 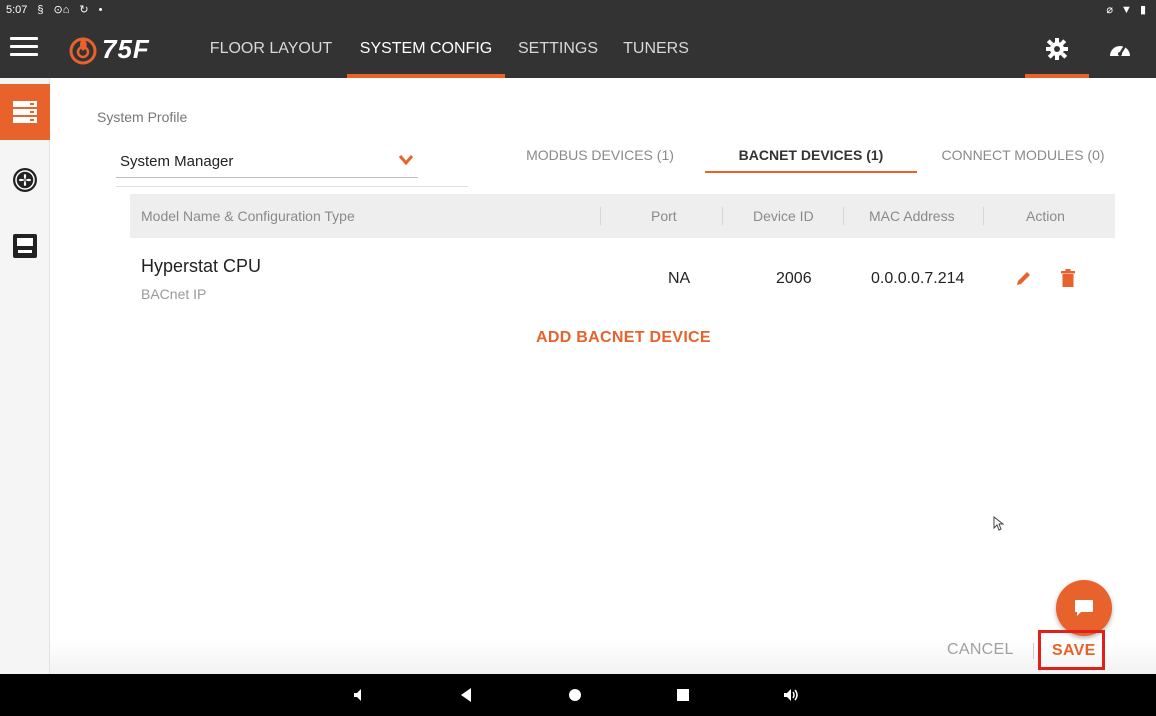 What do you see at coordinates (1142, 10) in the screenshot?
I see `battery-icon: ▮` at bounding box center [1142, 10].